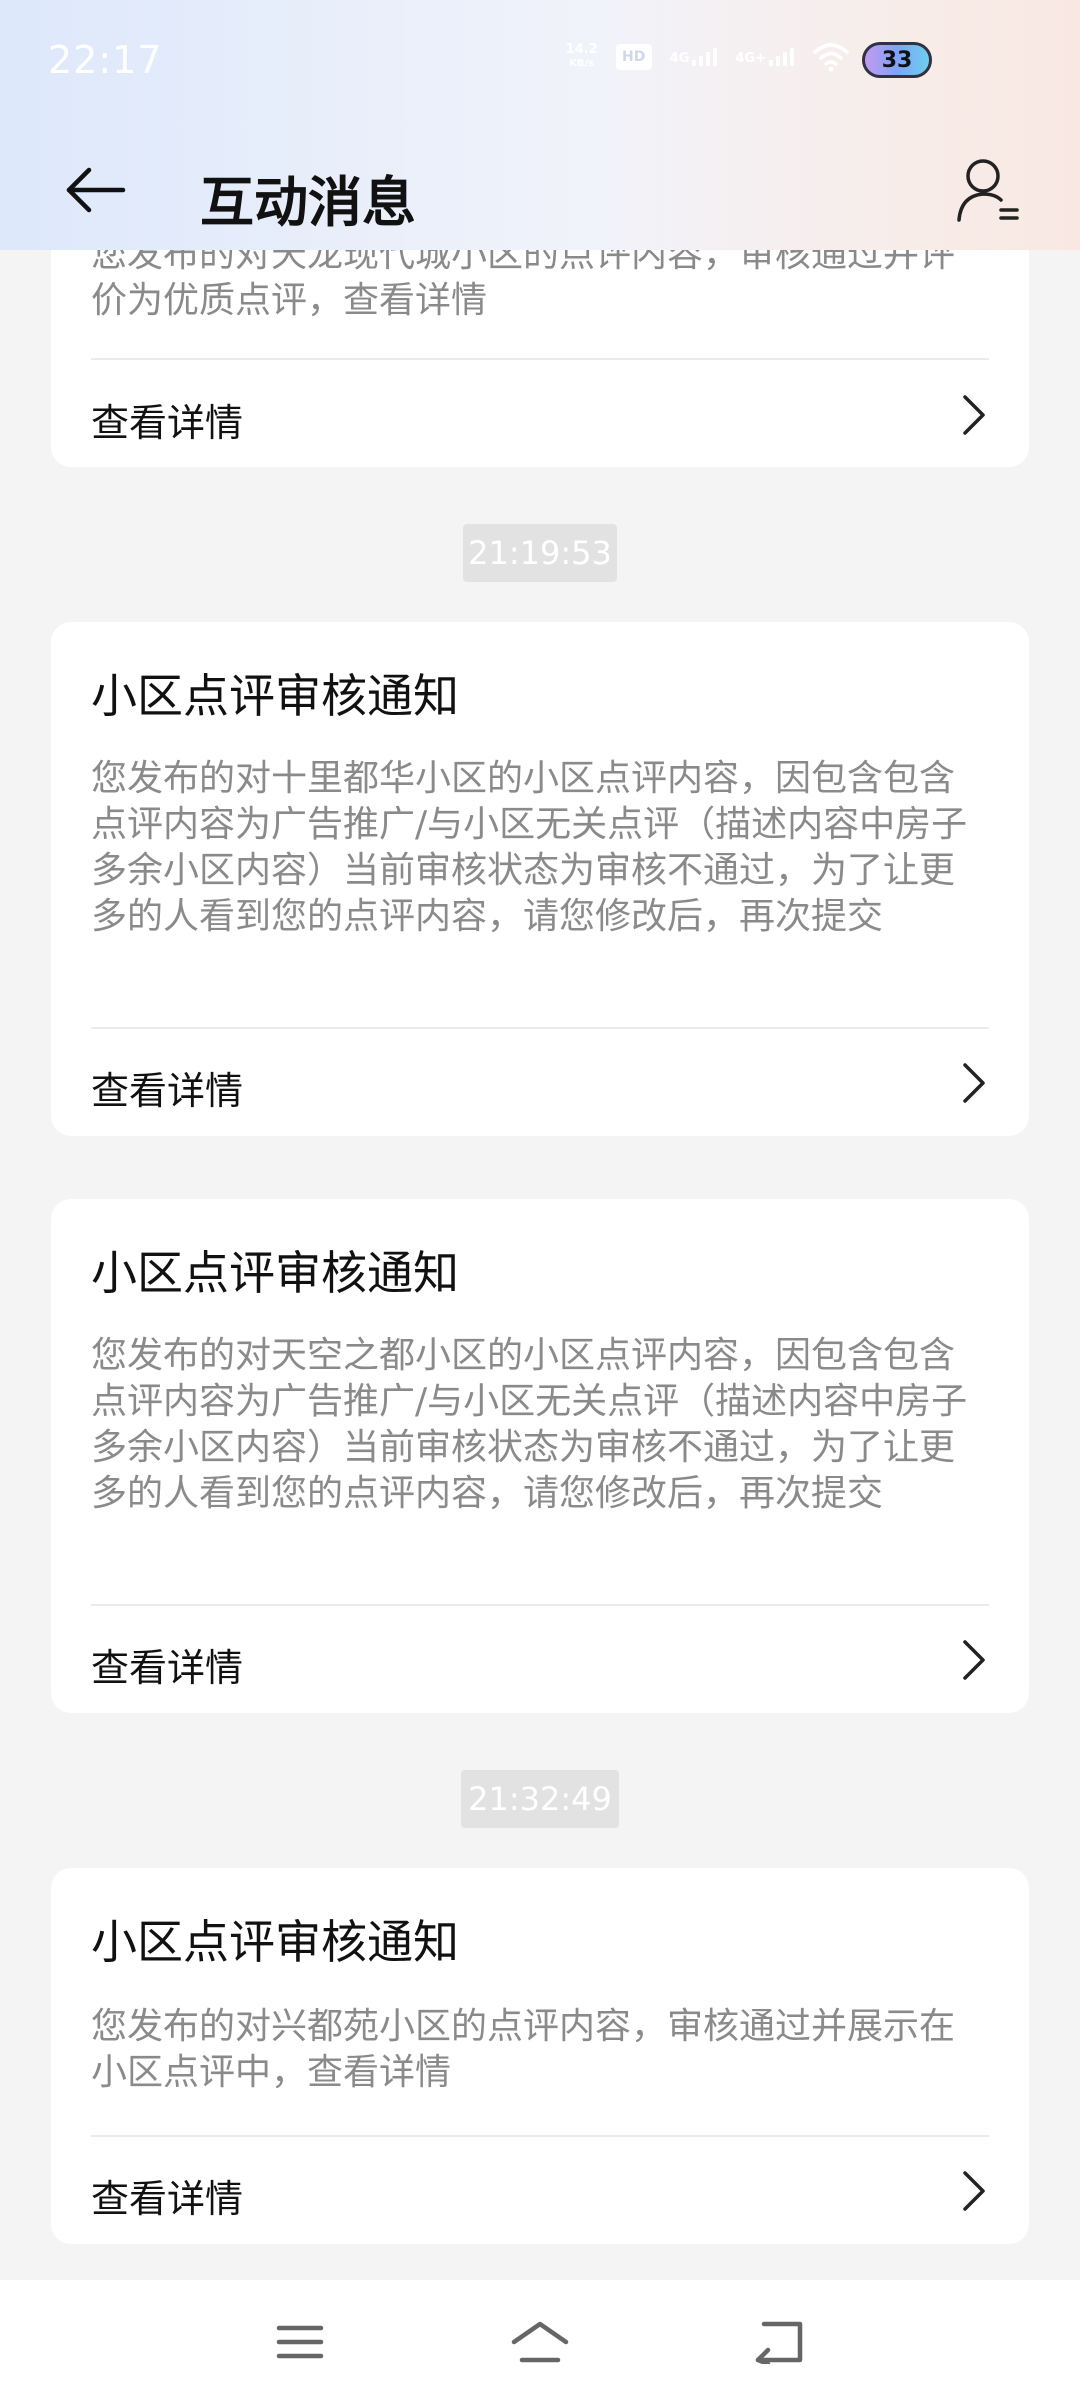 The image size is (1080, 2408). Describe the element at coordinates (540, 1799) in the screenshot. I see `timestamp-badge: 21:32:49` at that location.